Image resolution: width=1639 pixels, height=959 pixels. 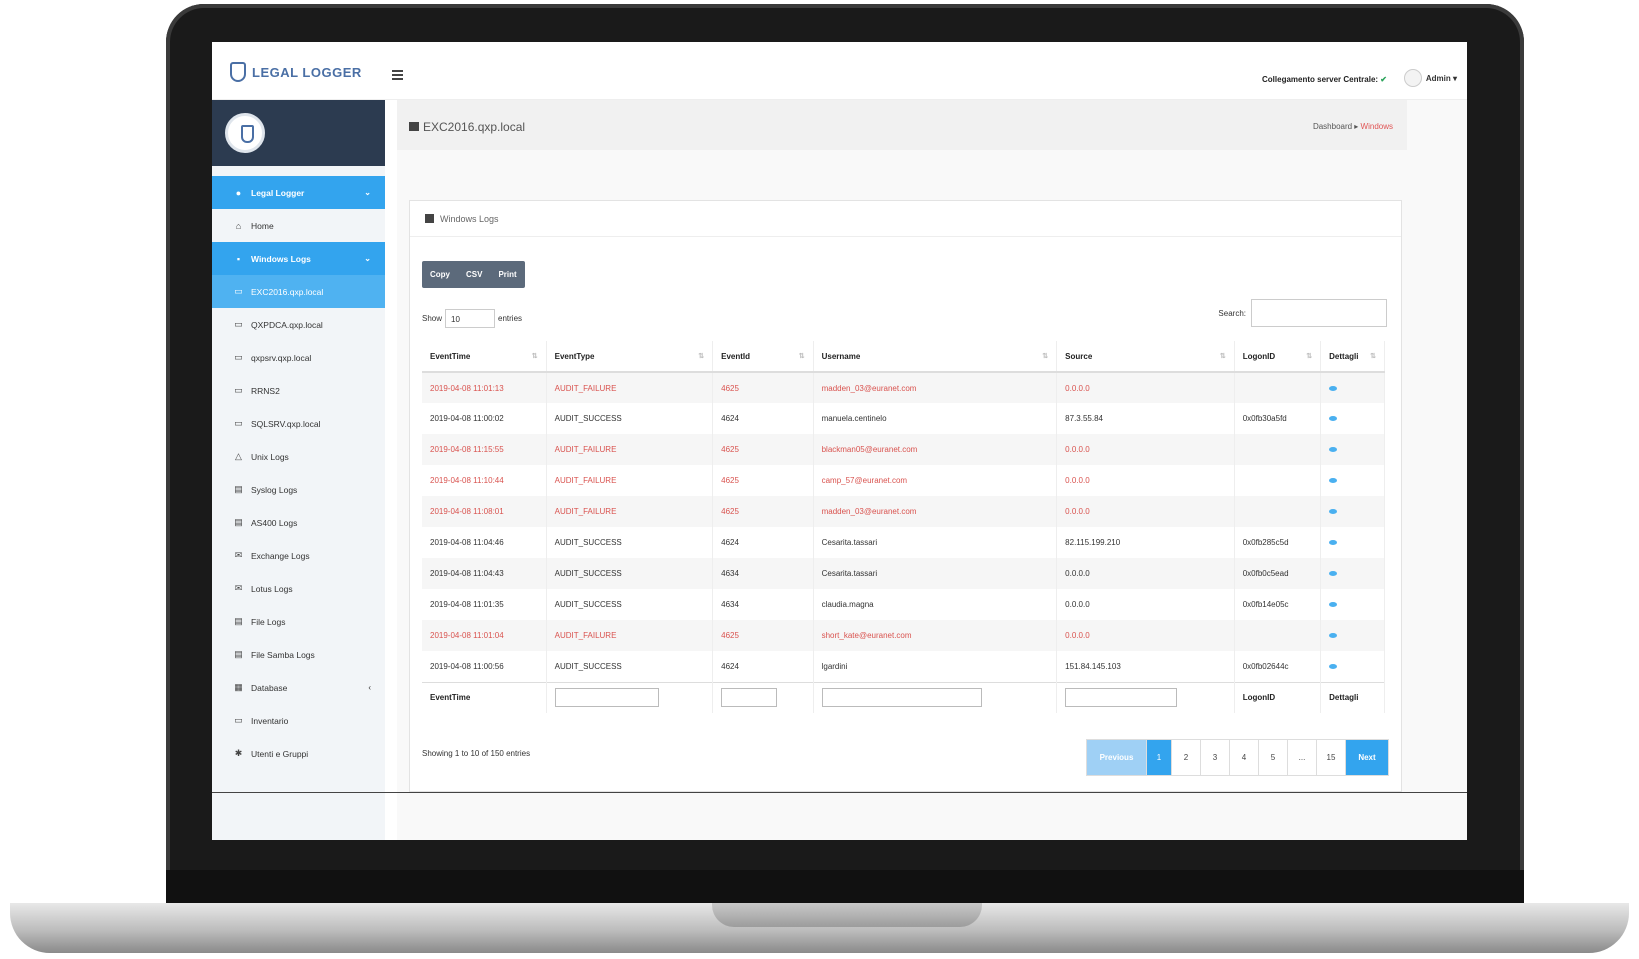 I want to click on page-length-select: 10, so click(x=470, y=318).